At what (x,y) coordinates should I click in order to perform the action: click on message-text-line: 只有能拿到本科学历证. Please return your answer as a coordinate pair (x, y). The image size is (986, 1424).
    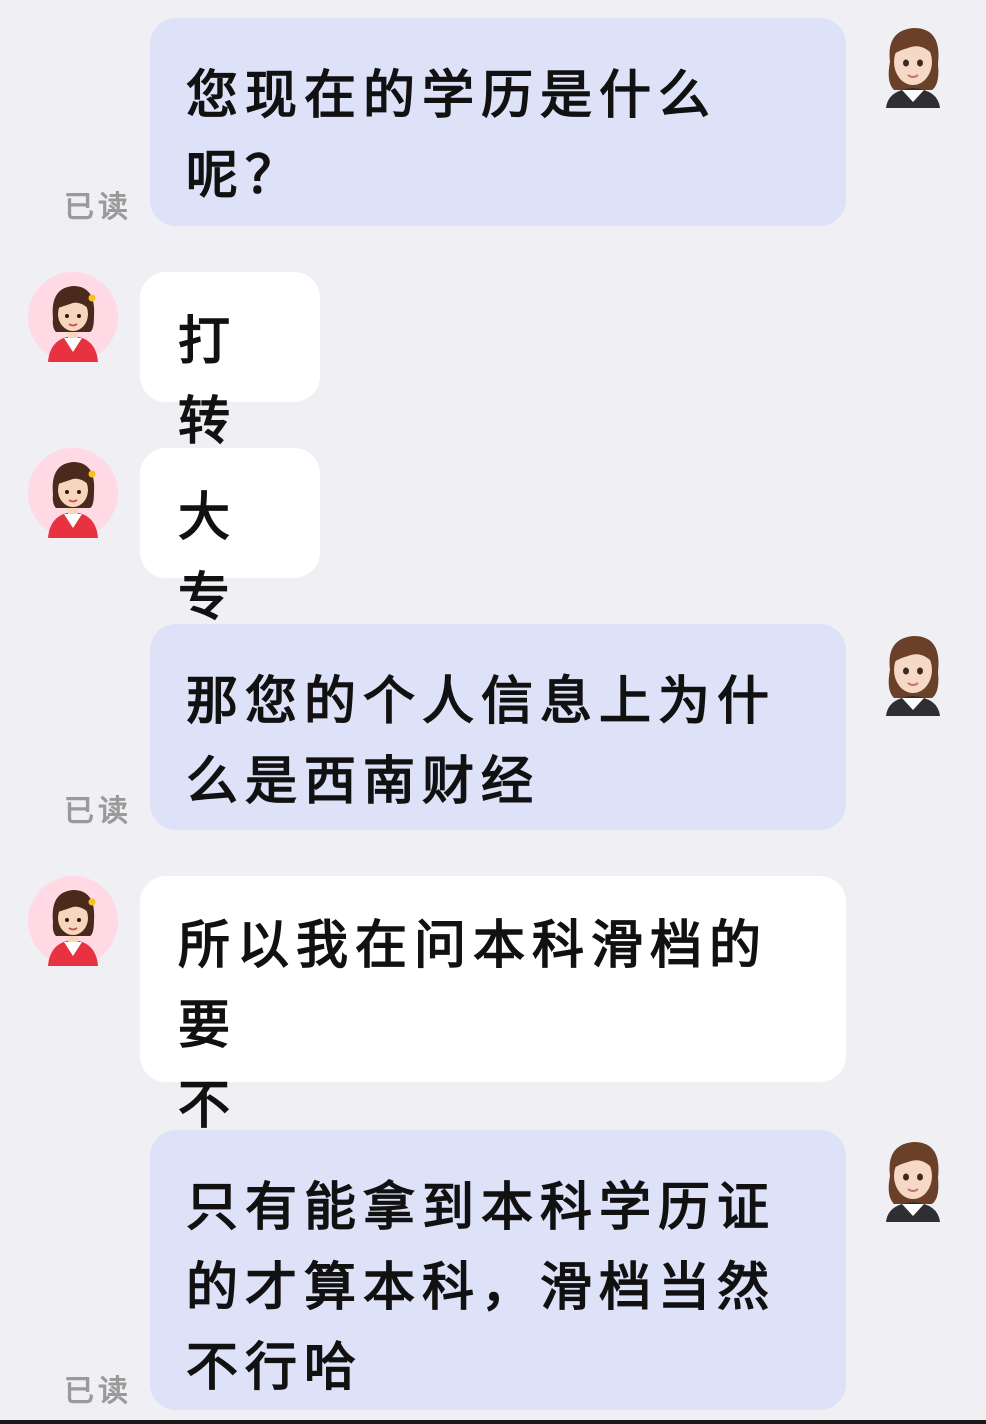
    Looking at the image, I should click on (481, 1208).